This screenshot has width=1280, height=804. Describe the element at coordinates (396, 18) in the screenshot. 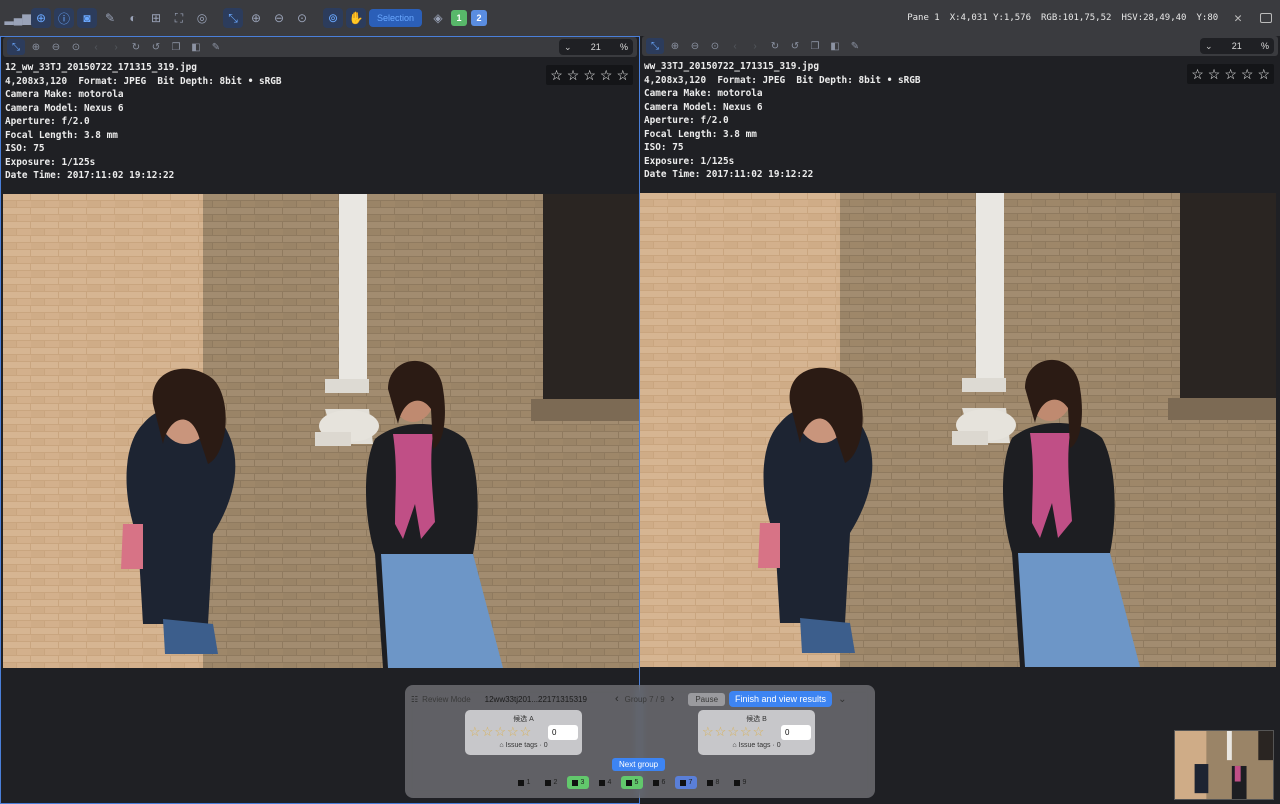

I see `selection-button: Selection` at that location.